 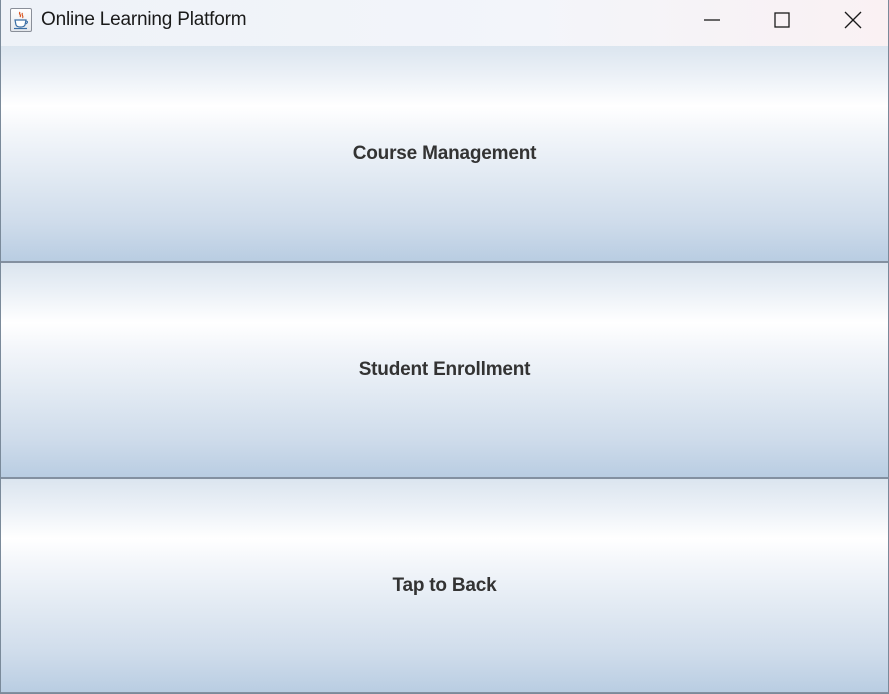 I want to click on back-label: Tap to Back, so click(x=444, y=585).